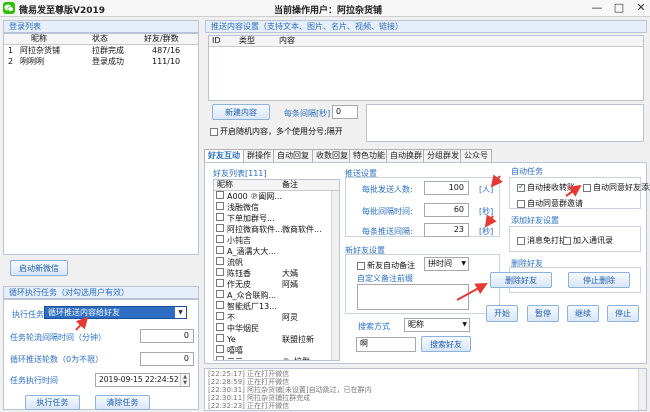 The image size is (650, 412). Describe the element at coordinates (446, 264) in the screenshot. I see `remark-select: 拼时间 ▼` at that location.